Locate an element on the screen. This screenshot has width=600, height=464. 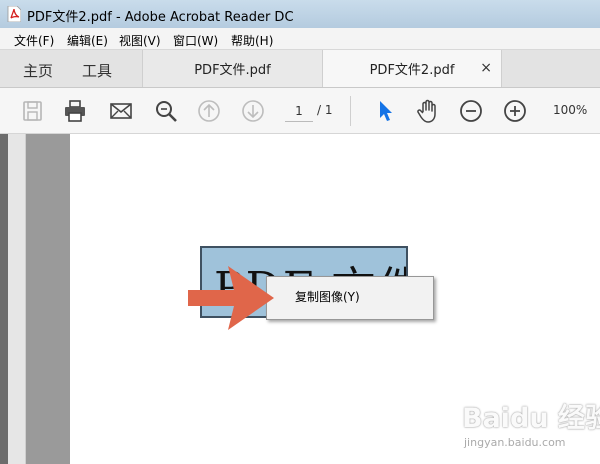
print-icon is located at coordinates (75, 111).